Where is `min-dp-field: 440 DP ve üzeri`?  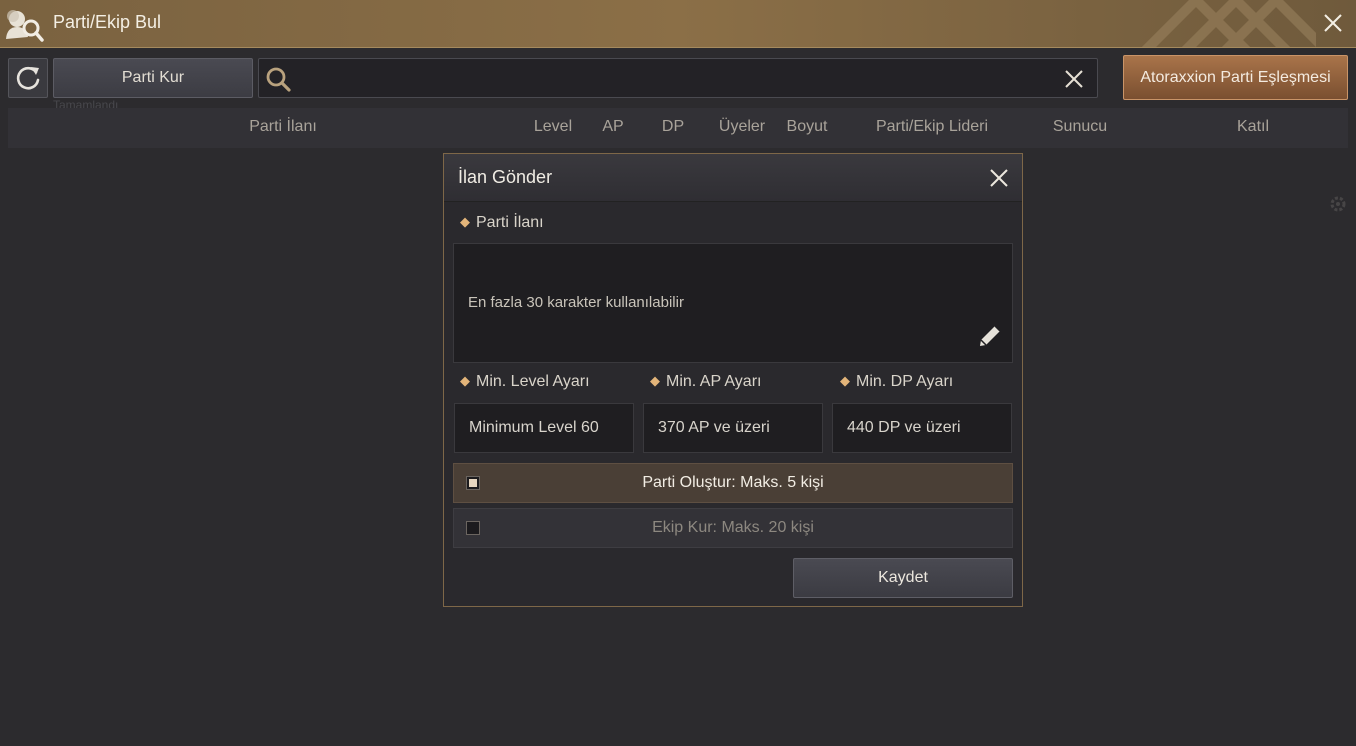 min-dp-field: 440 DP ve üzeri is located at coordinates (922, 428).